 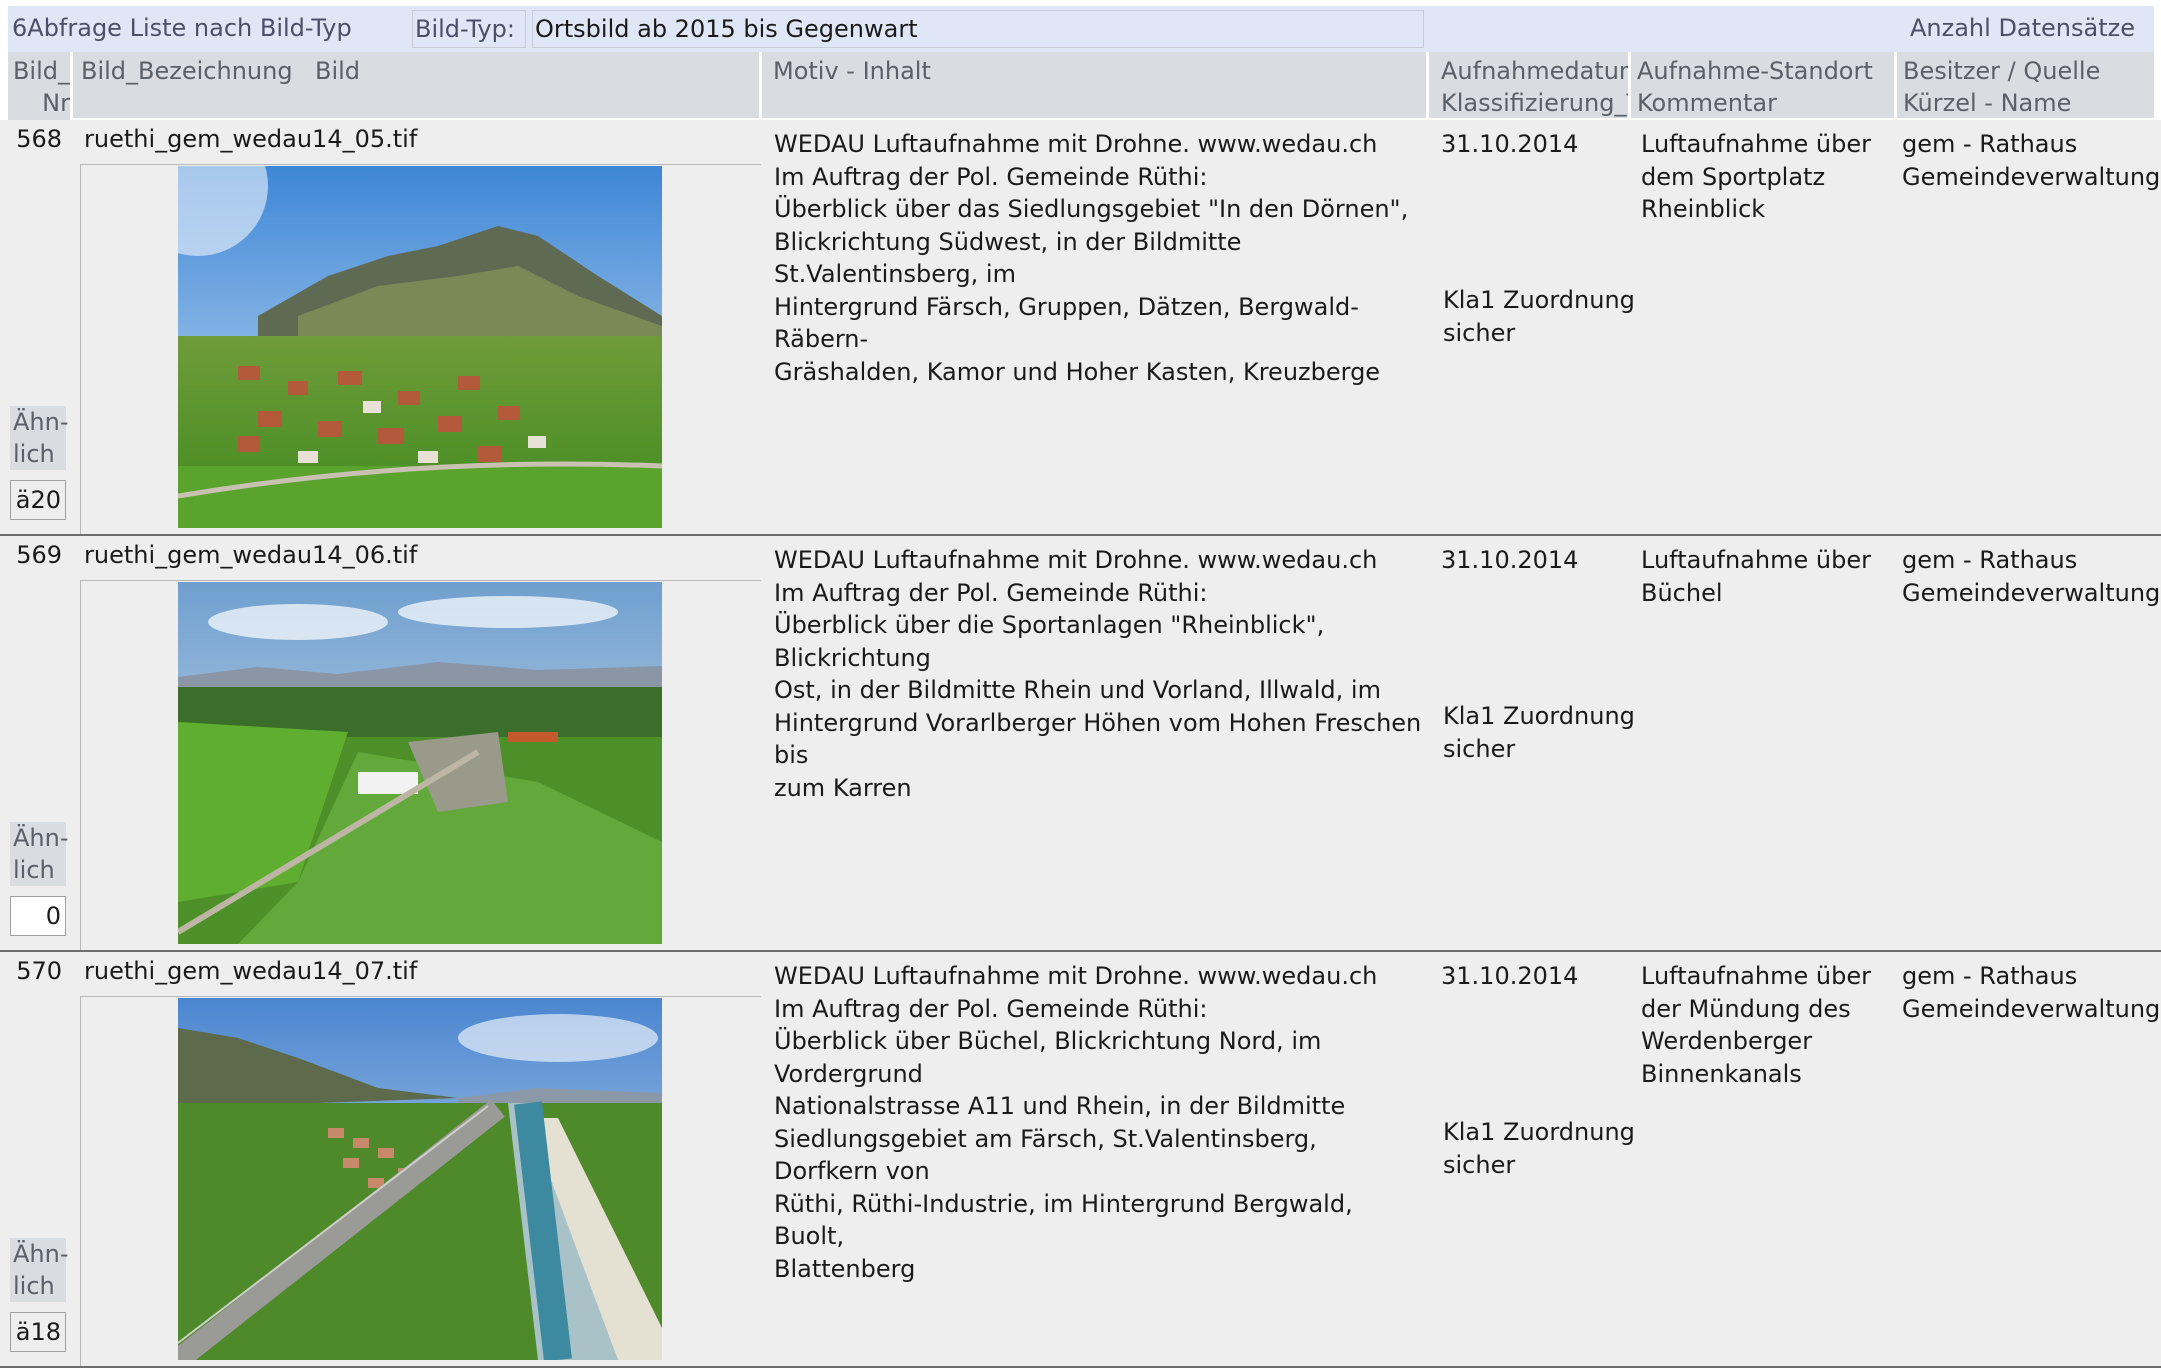 I want to click on col-header-nr: Bild_ Nr, so click(x=39, y=86).